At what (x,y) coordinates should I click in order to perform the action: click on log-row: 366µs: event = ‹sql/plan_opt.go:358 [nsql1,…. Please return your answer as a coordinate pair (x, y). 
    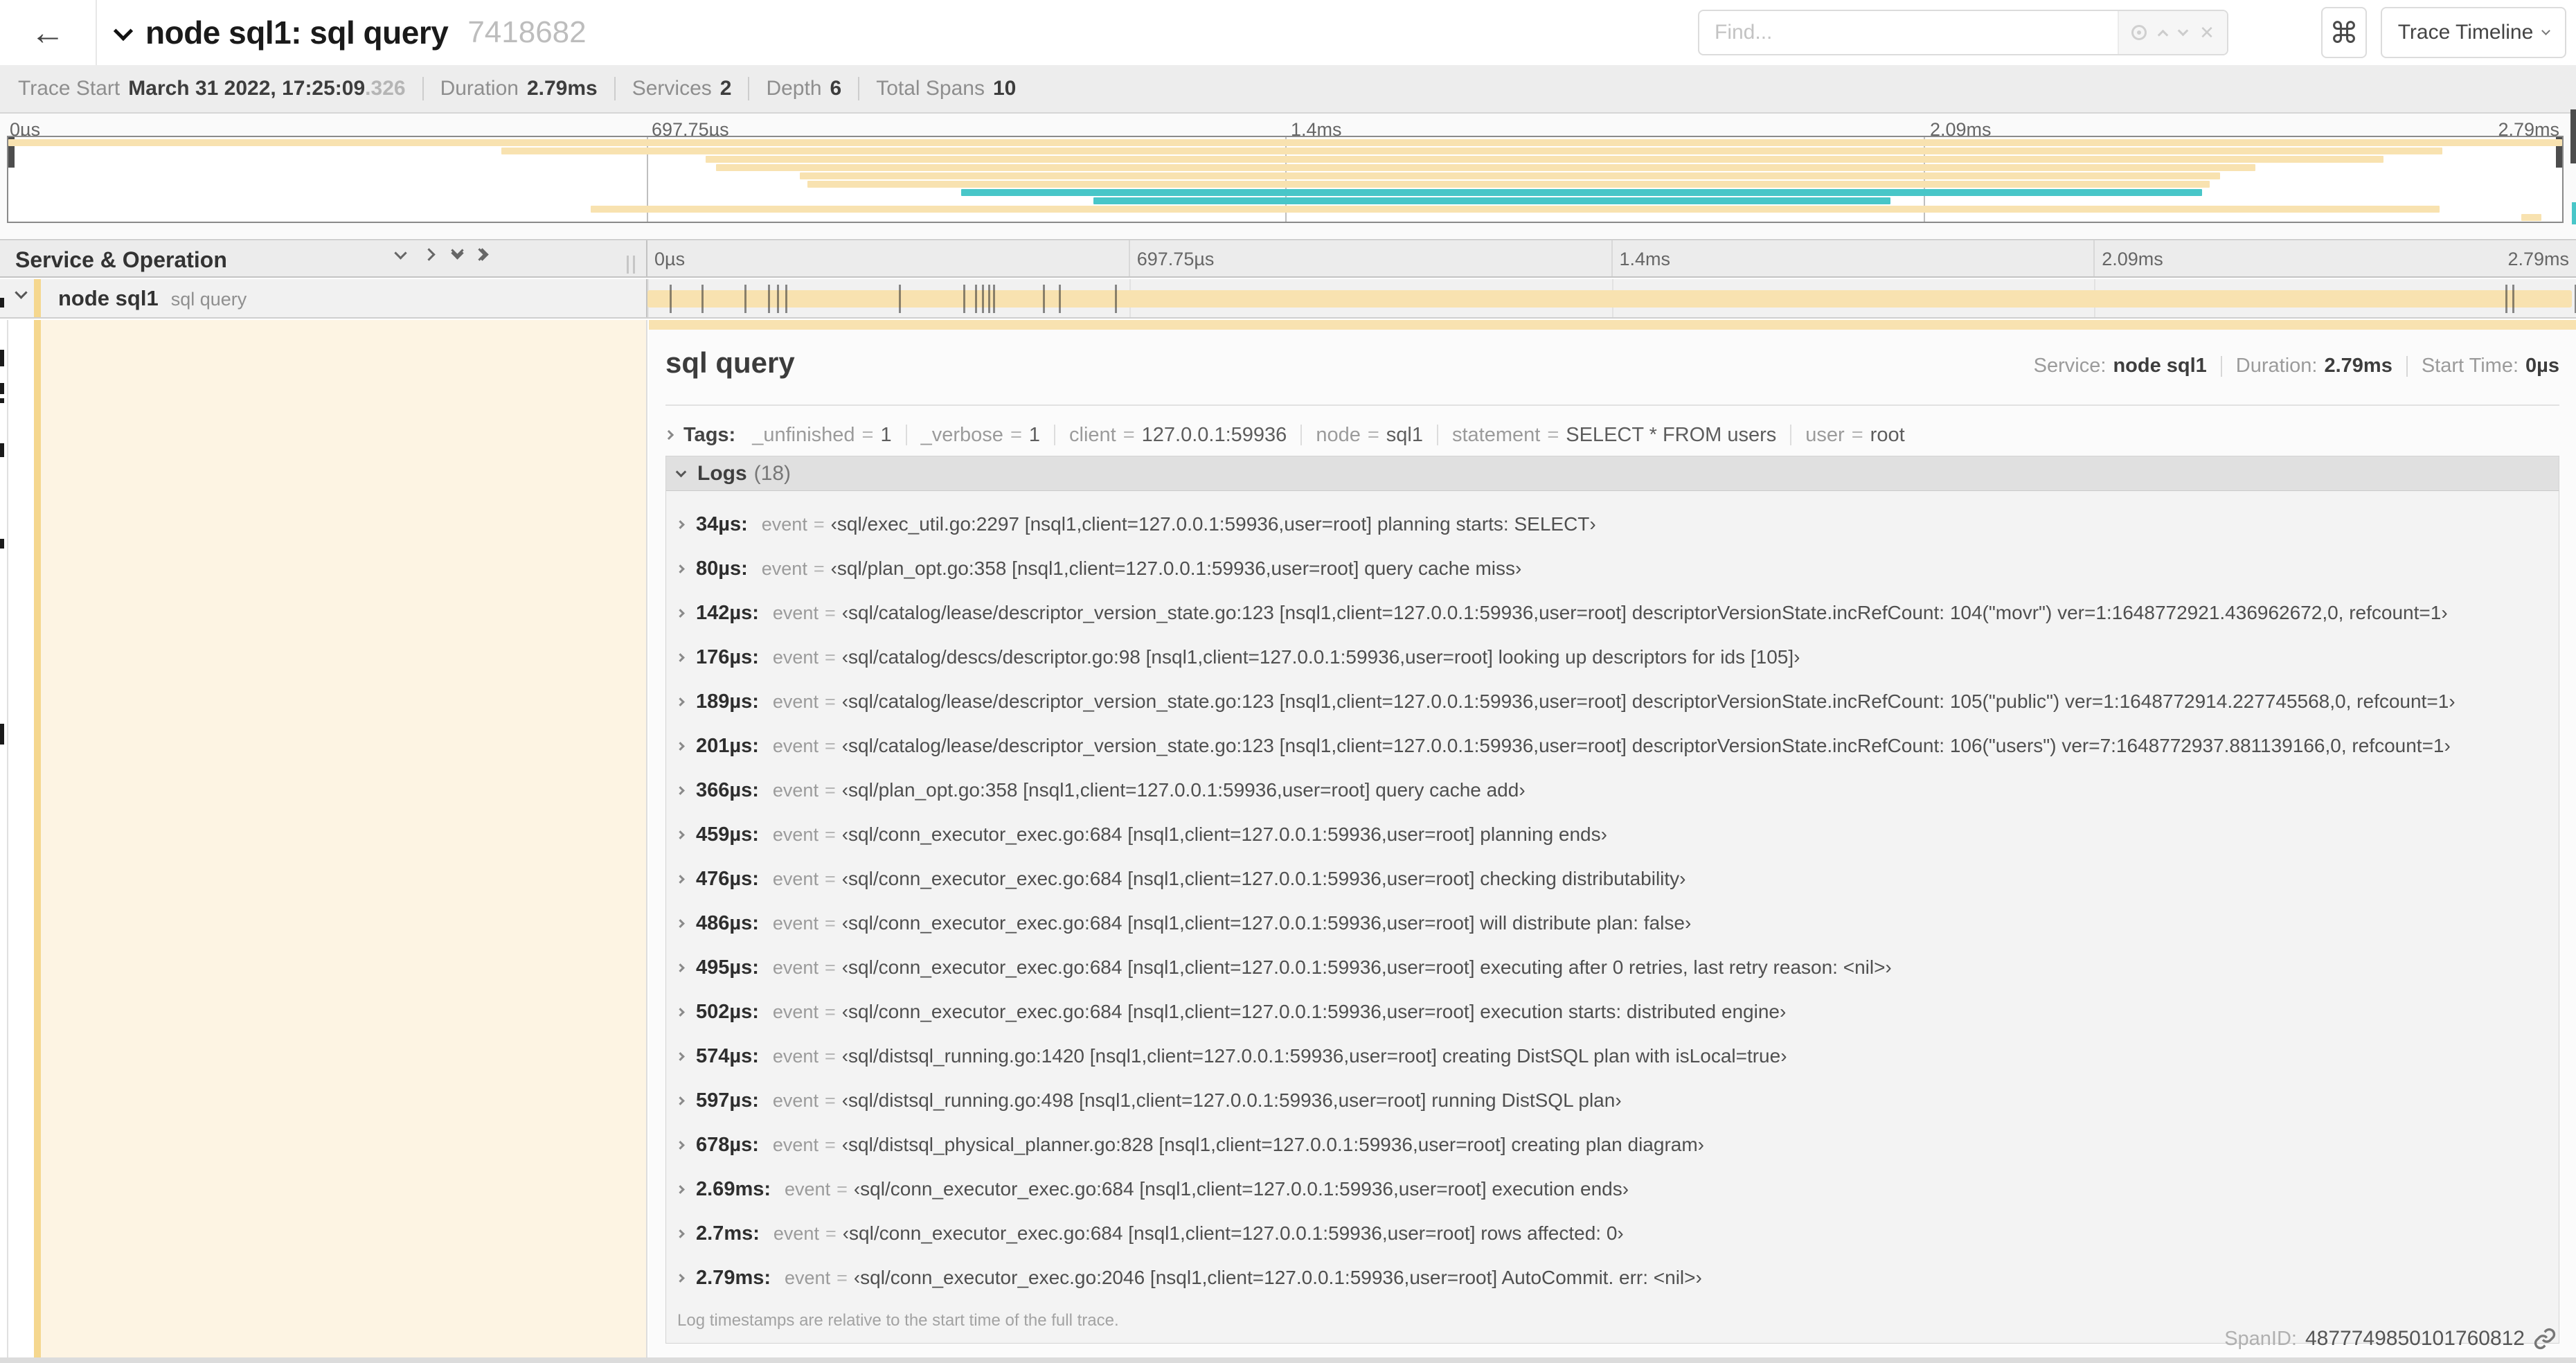
    Looking at the image, I should click on (1612, 790).